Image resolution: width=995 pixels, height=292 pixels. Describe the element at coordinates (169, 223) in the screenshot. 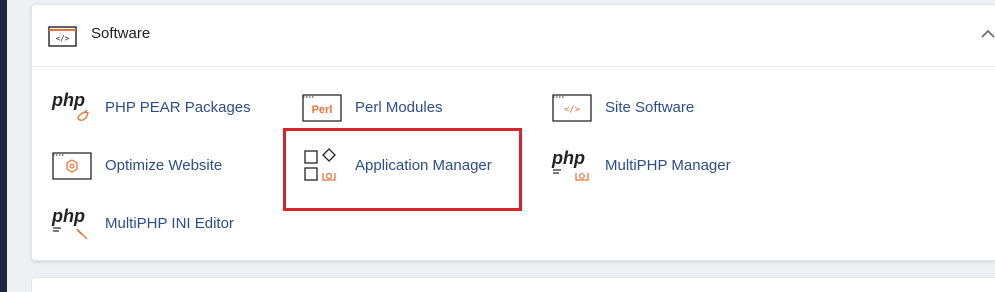

I see `item-label: MultiPHP INI Editor` at that location.